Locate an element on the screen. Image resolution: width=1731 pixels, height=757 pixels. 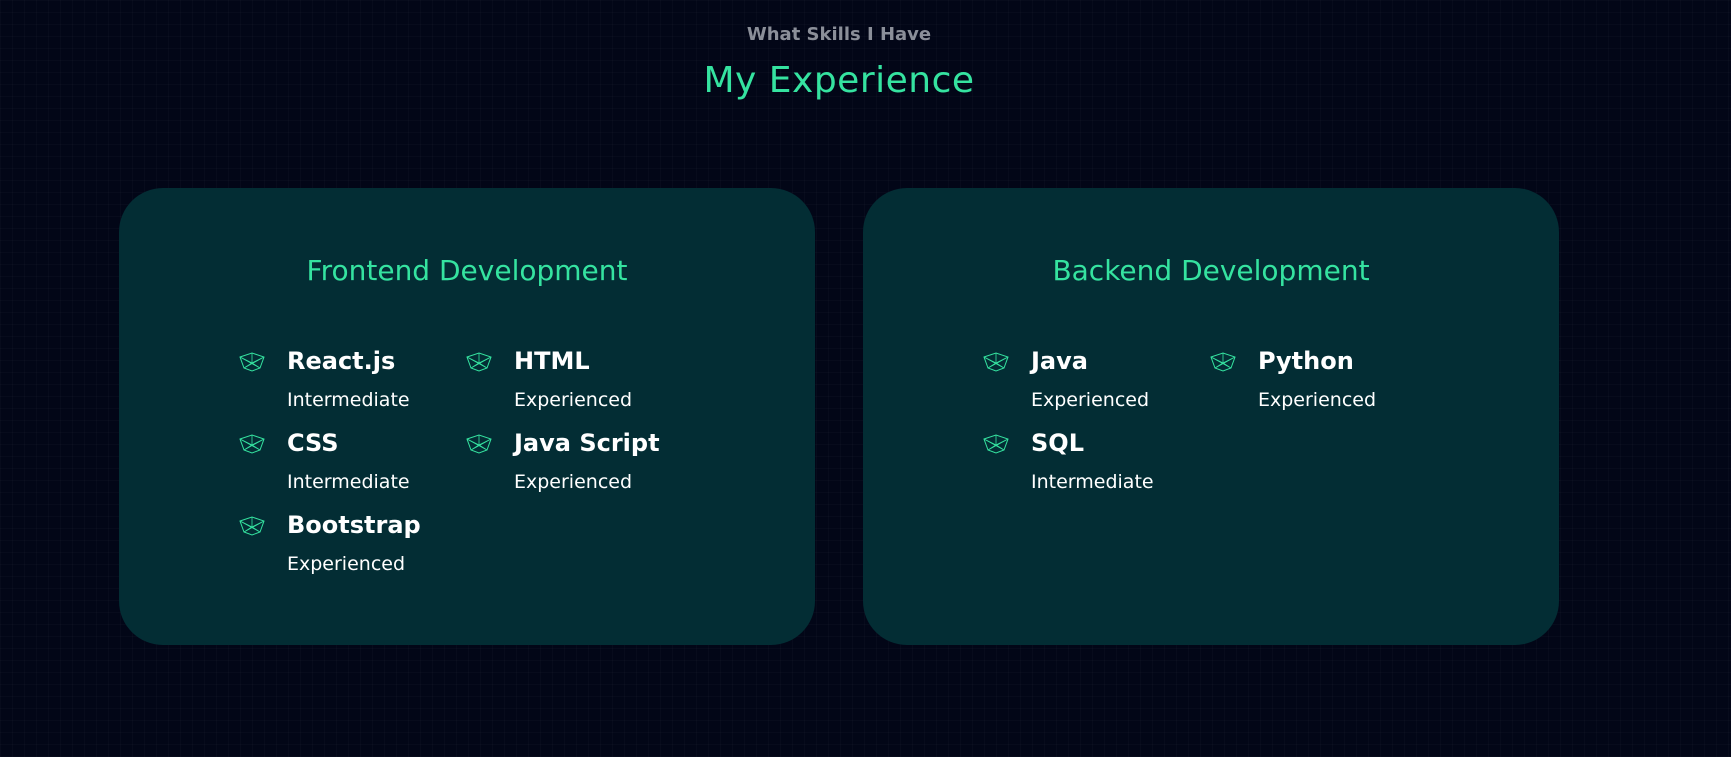
skill-item-java: Java Experienced is located at coordinates (1093, 382).